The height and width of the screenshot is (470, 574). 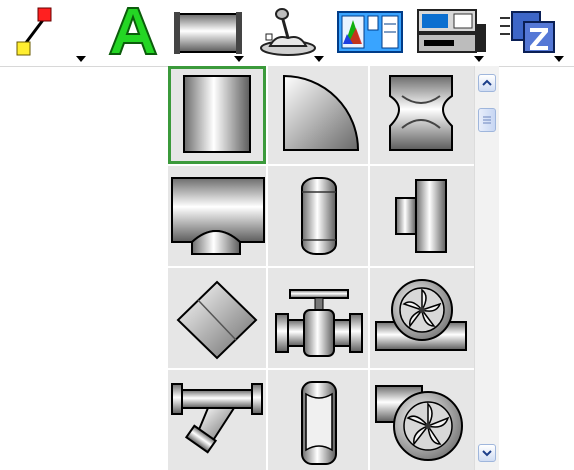 What do you see at coordinates (421, 315) in the screenshot?
I see `inline-fan-icon` at bounding box center [421, 315].